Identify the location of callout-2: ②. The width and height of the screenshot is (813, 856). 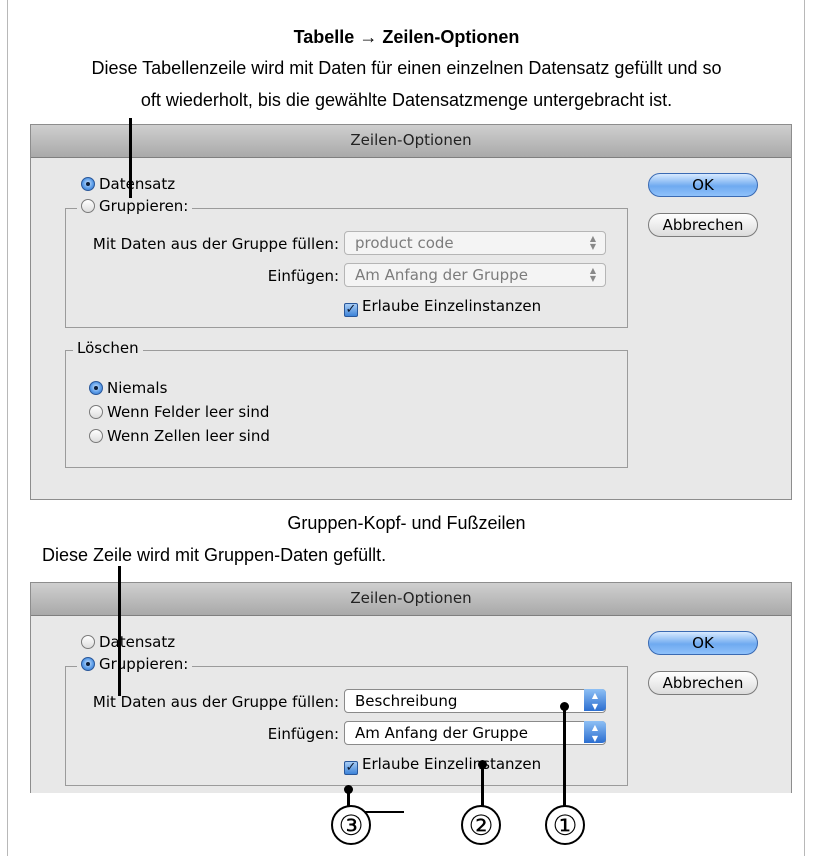
(481, 825).